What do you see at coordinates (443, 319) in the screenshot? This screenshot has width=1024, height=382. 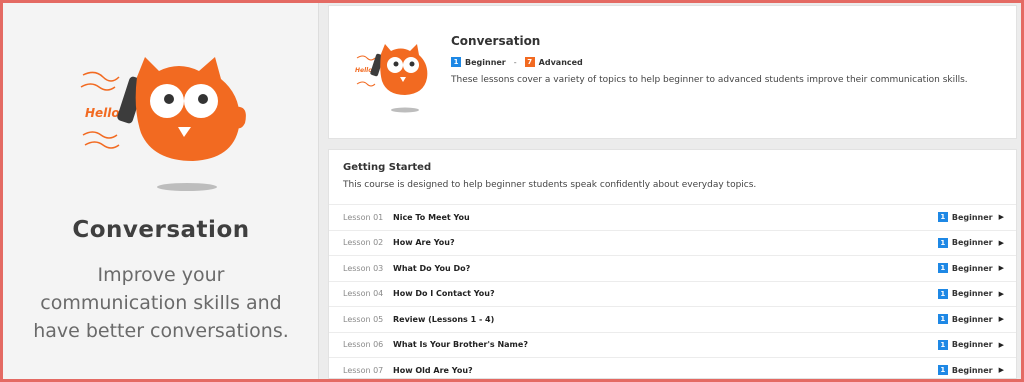 I see `lesson-title: Review (Lessons 1 - 4)` at bounding box center [443, 319].